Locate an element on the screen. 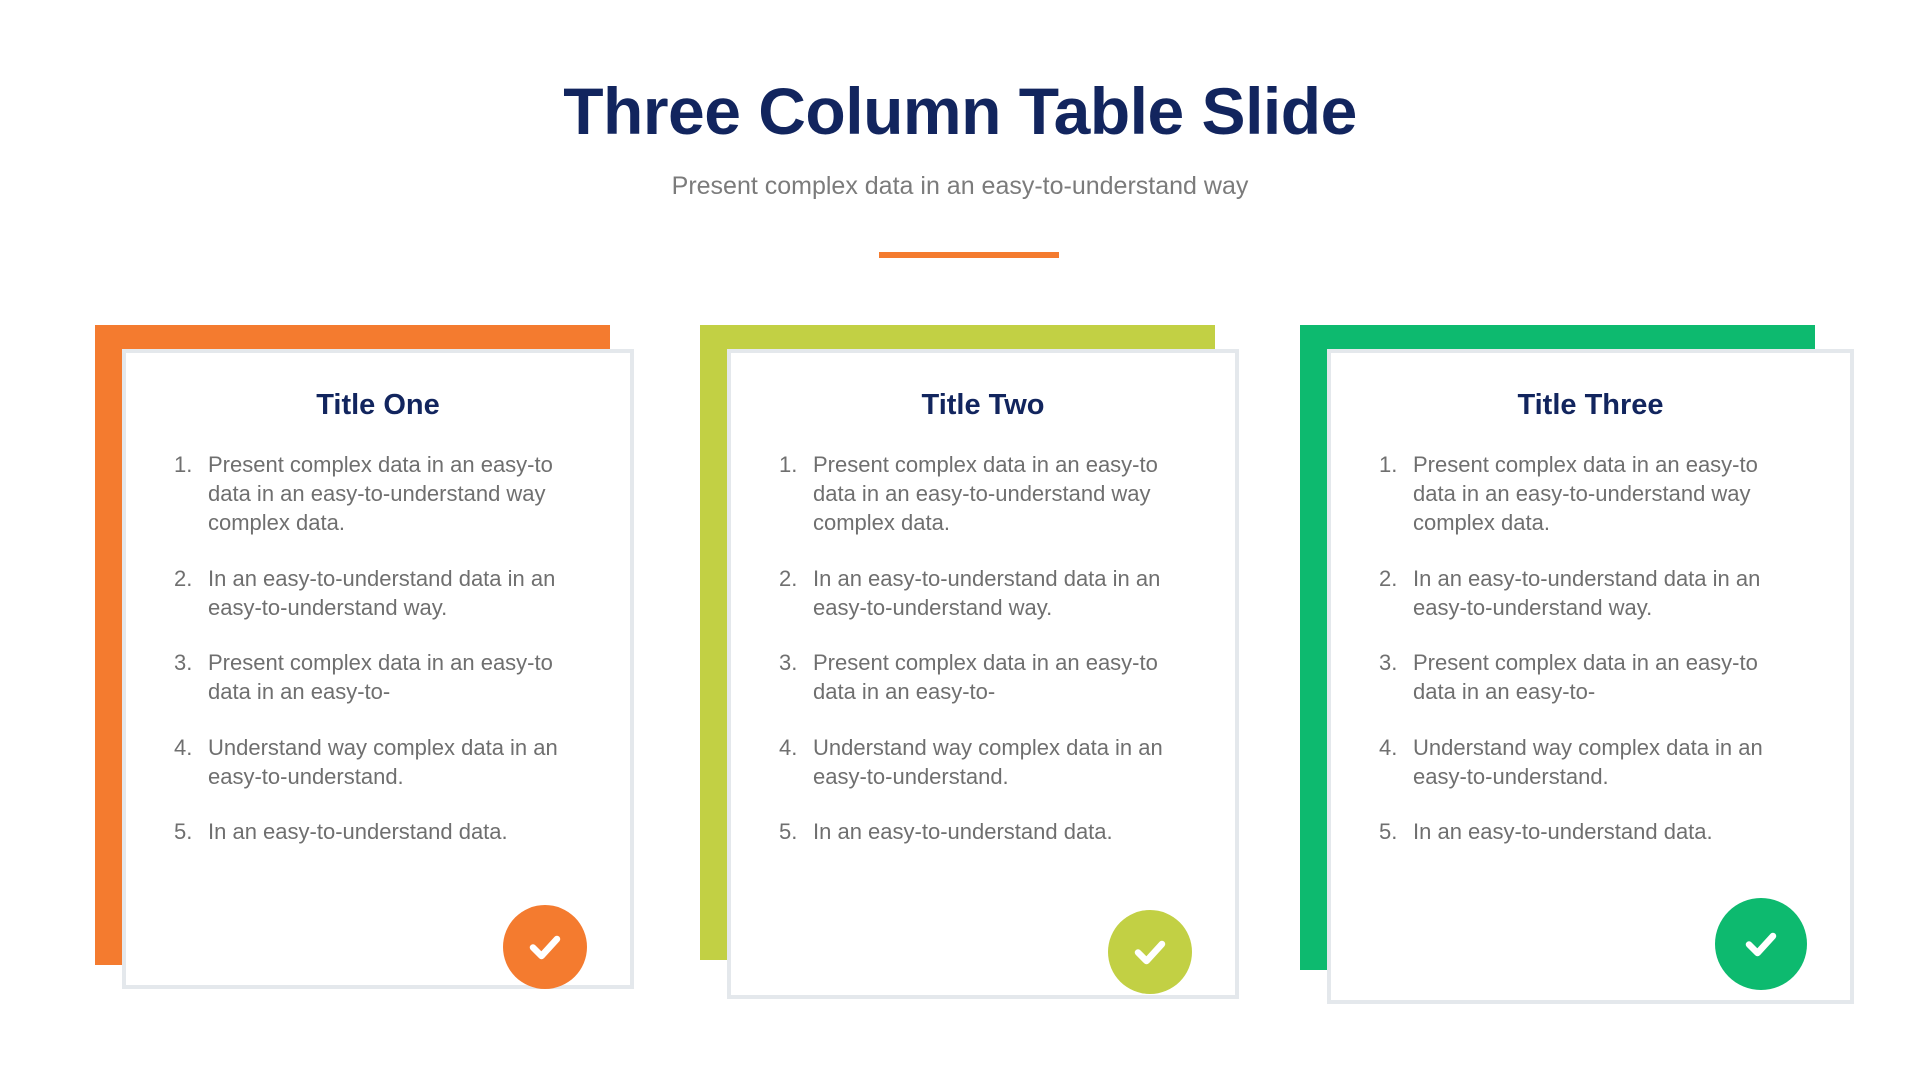 This screenshot has width=1920, height=1080. column-title: Title Three is located at coordinates (1590, 405).